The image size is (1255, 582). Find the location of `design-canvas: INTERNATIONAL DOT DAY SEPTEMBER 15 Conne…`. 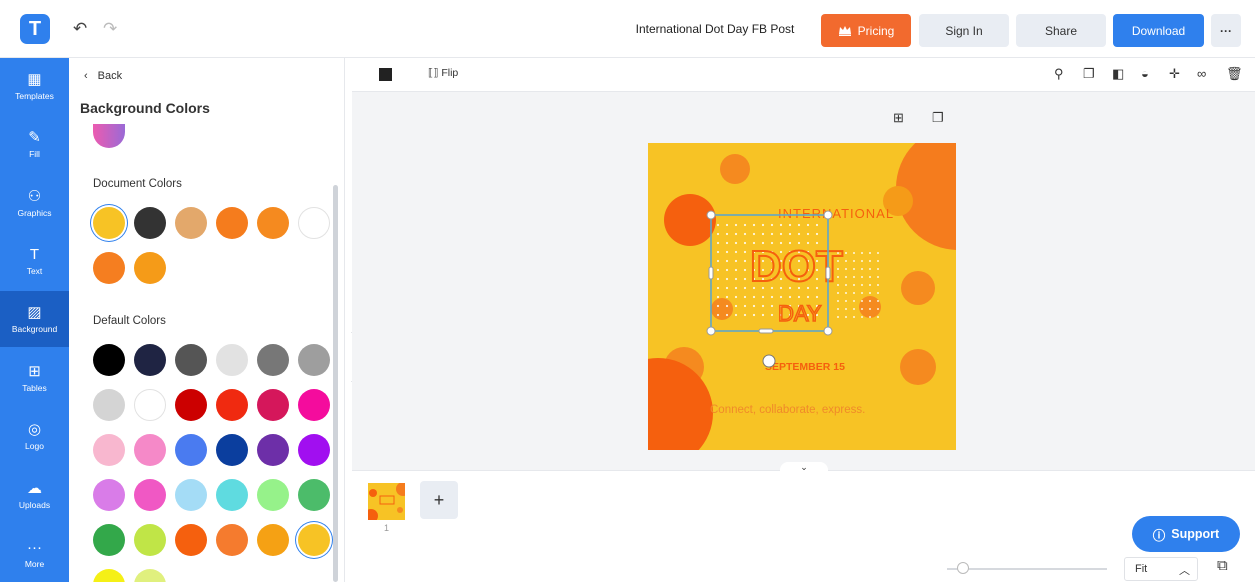

design-canvas: INTERNATIONAL DOT DAY SEPTEMBER 15 Conne… is located at coordinates (802, 296).